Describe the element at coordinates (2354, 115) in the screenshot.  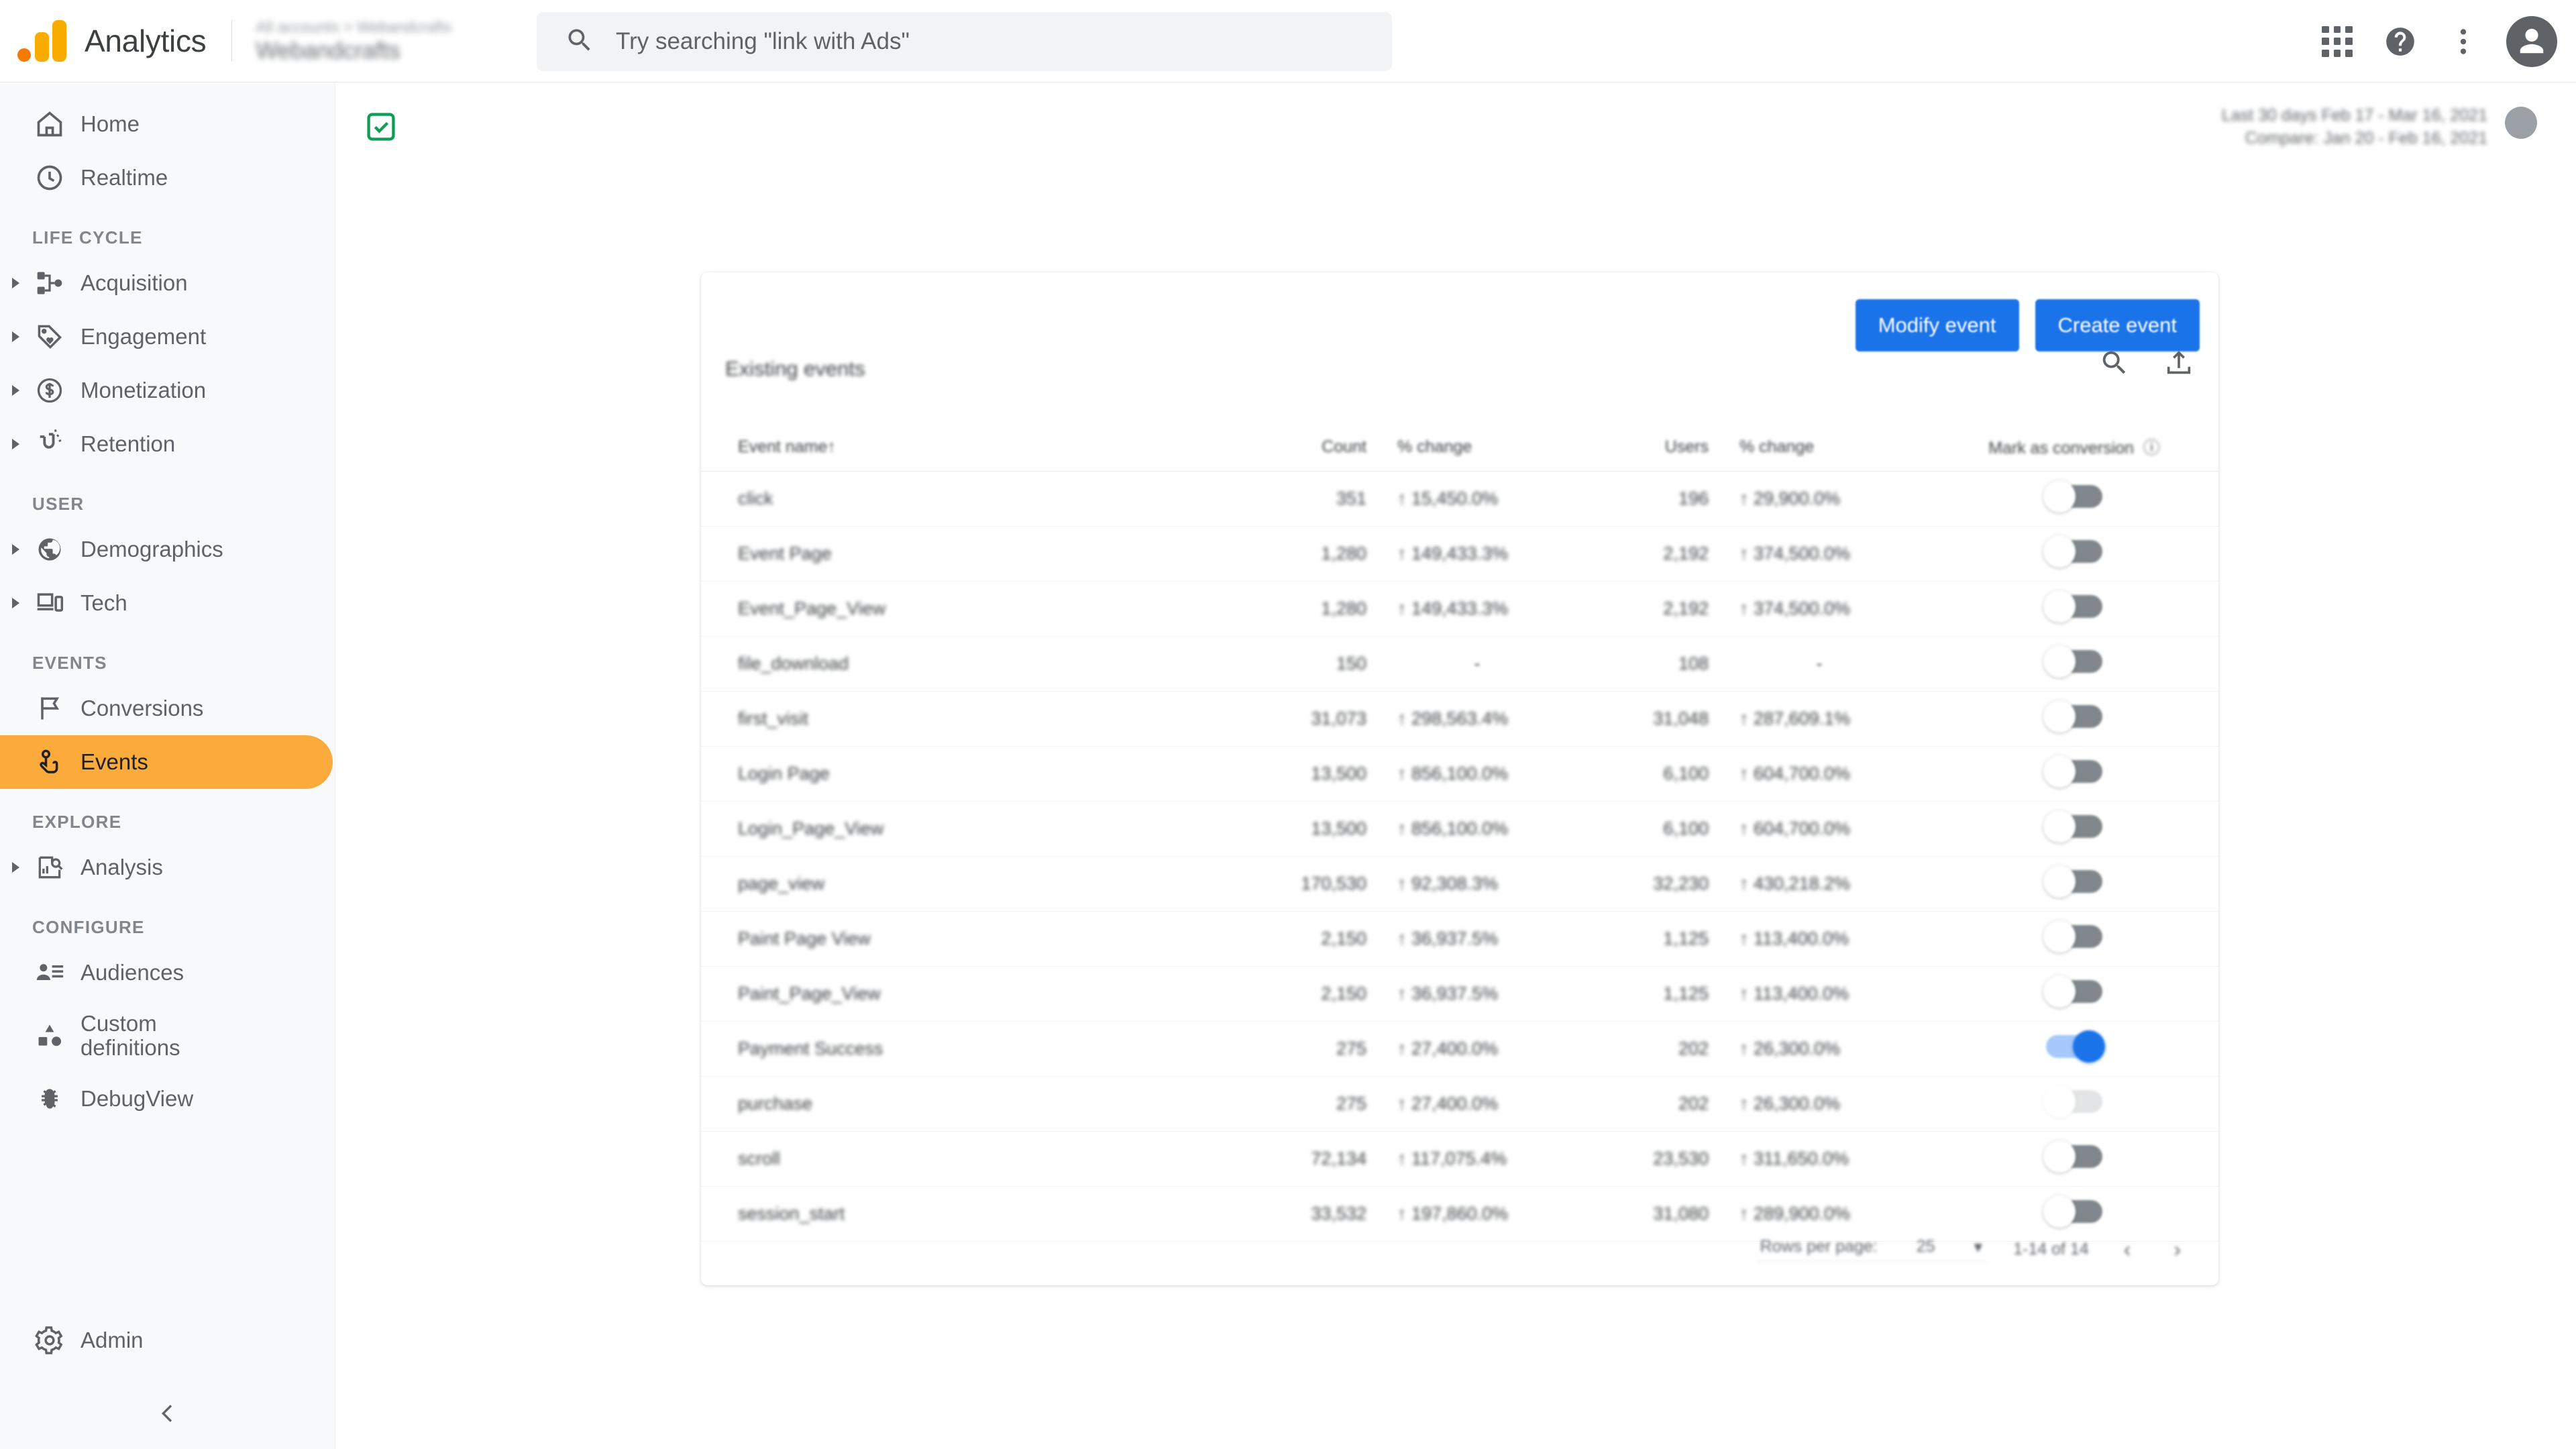
I see `date-range-primary: Last 30 days Feb 17 - Mar 16, 2021` at that location.